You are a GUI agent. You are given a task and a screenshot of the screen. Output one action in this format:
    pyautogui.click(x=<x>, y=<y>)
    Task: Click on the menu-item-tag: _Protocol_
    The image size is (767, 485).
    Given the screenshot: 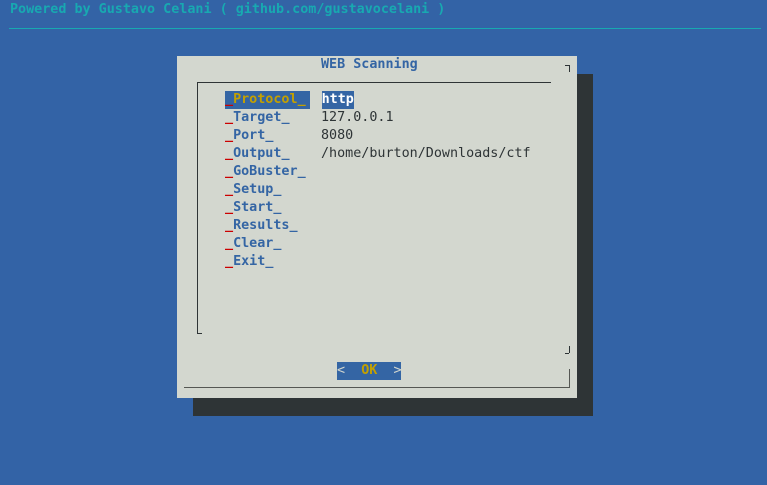 What is the action you would take?
    pyautogui.click(x=267, y=100)
    